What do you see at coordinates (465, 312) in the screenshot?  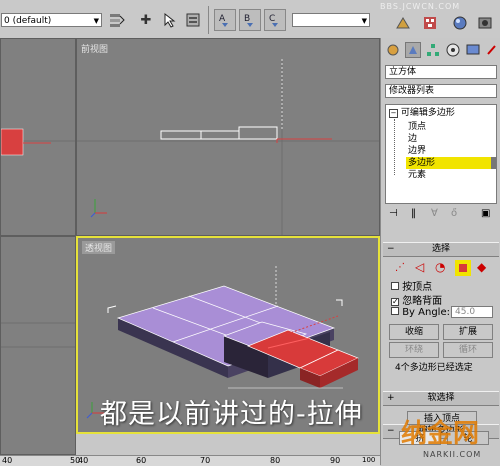 I see `by-angle-value: 45.0` at bounding box center [465, 312].